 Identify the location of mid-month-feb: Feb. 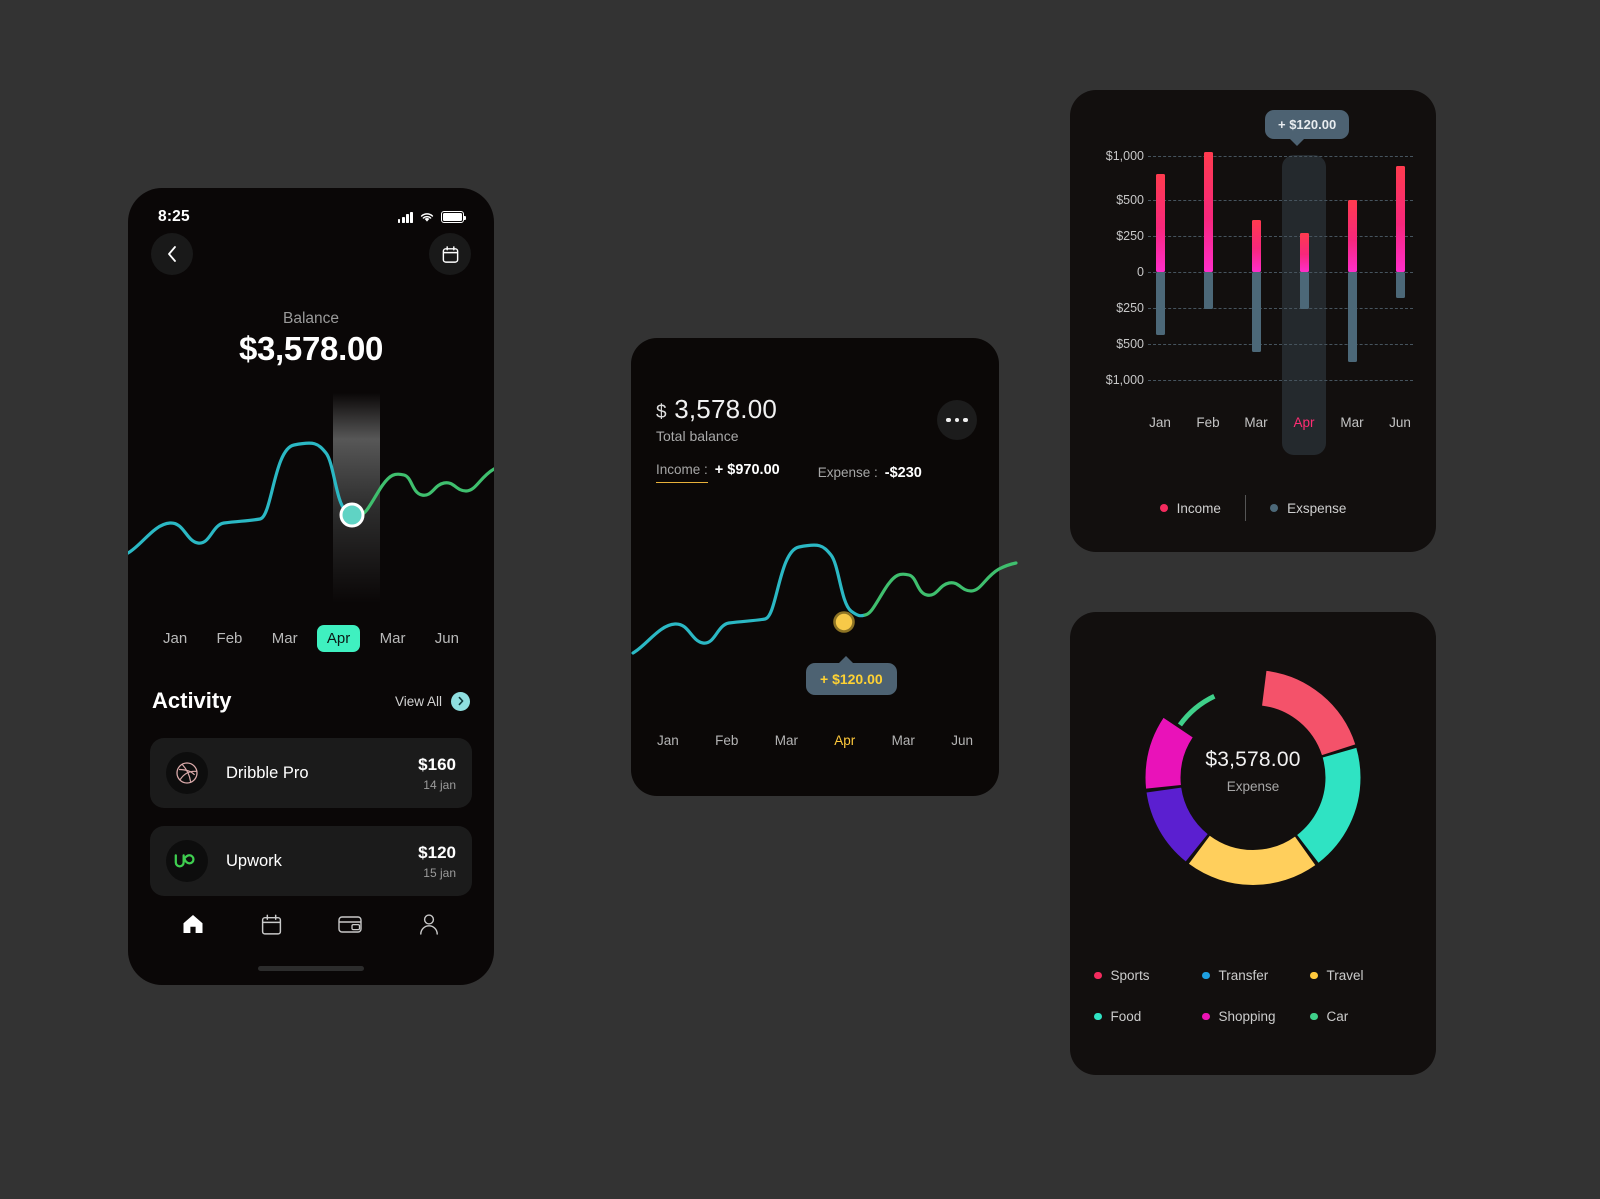
(726, 740).